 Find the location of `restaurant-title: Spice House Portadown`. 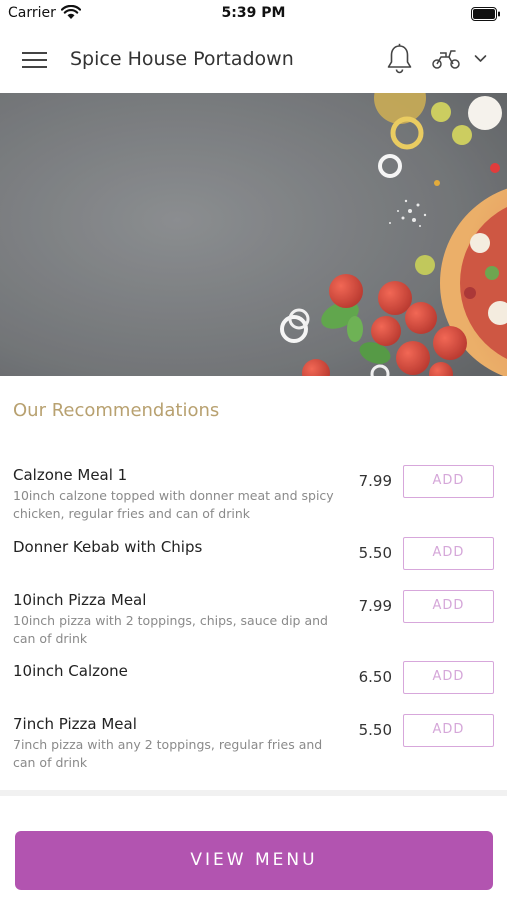

restaurant-title: Spice House Portadown is located at coordinates (182, 59).